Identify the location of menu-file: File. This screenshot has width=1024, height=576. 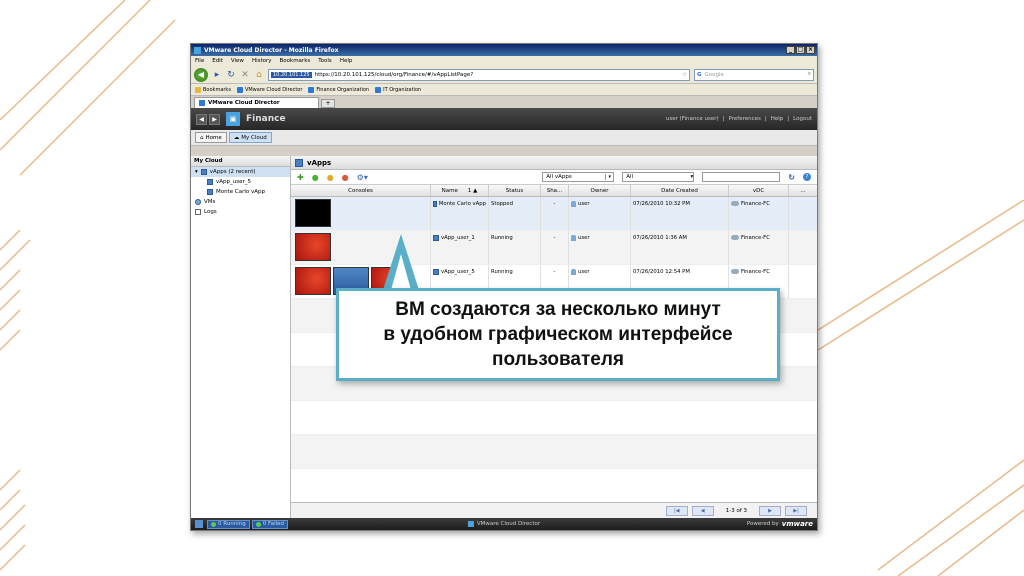
(199, 61).